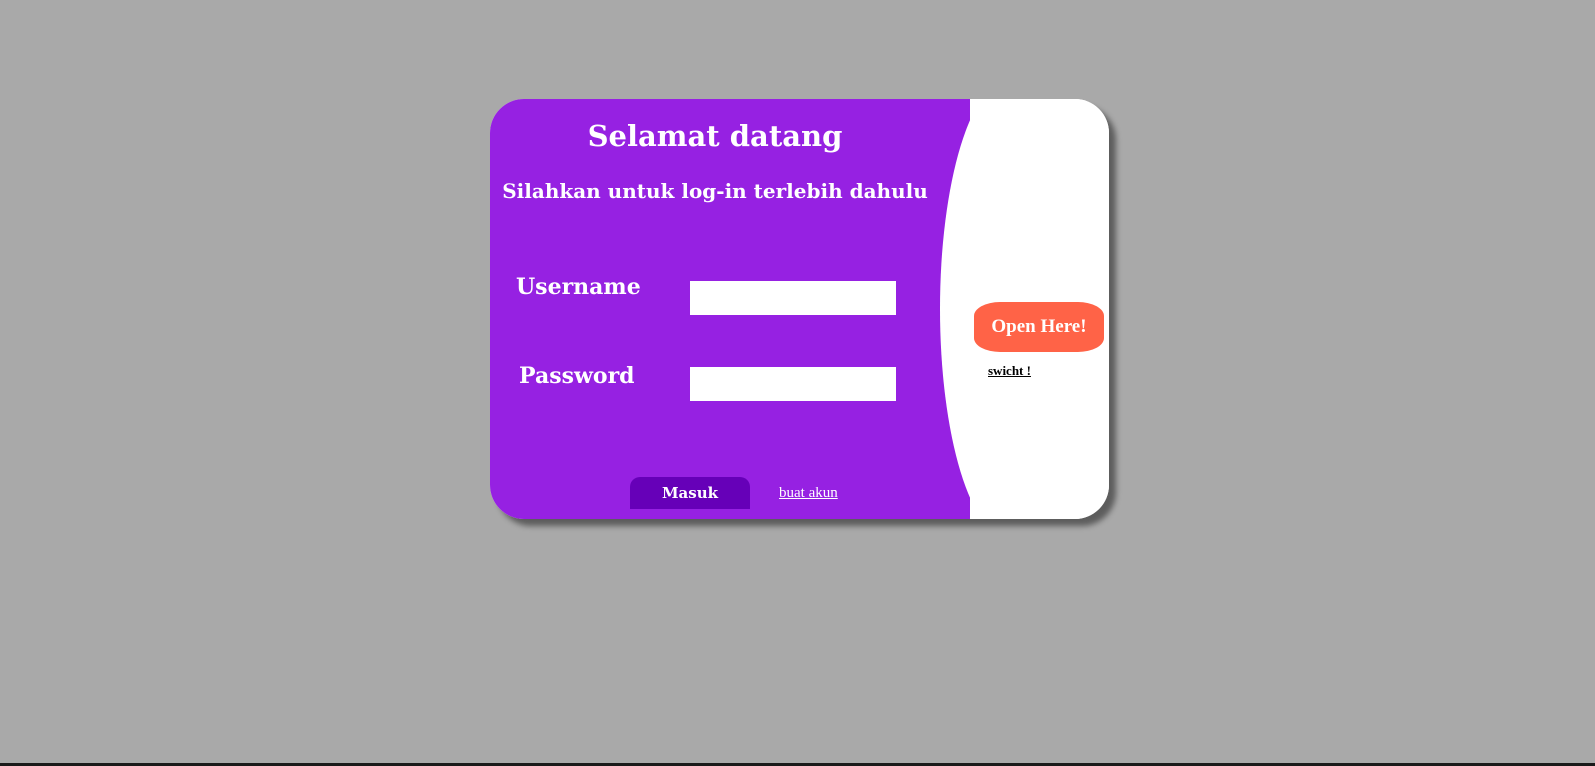  Describe the element at coordinates (715, 191) in the screenshot. I see `page-subtitle: Silahkan untuk log-in terlebih dahulu` at that location.